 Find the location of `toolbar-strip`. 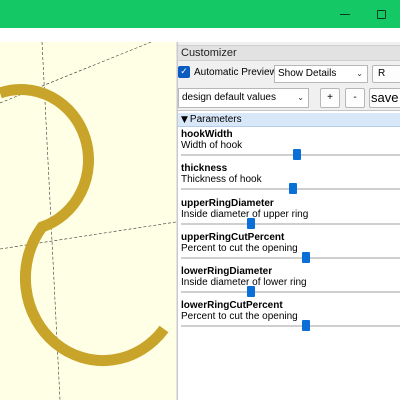

toolbar-strip is located at coordinates (200, 35).